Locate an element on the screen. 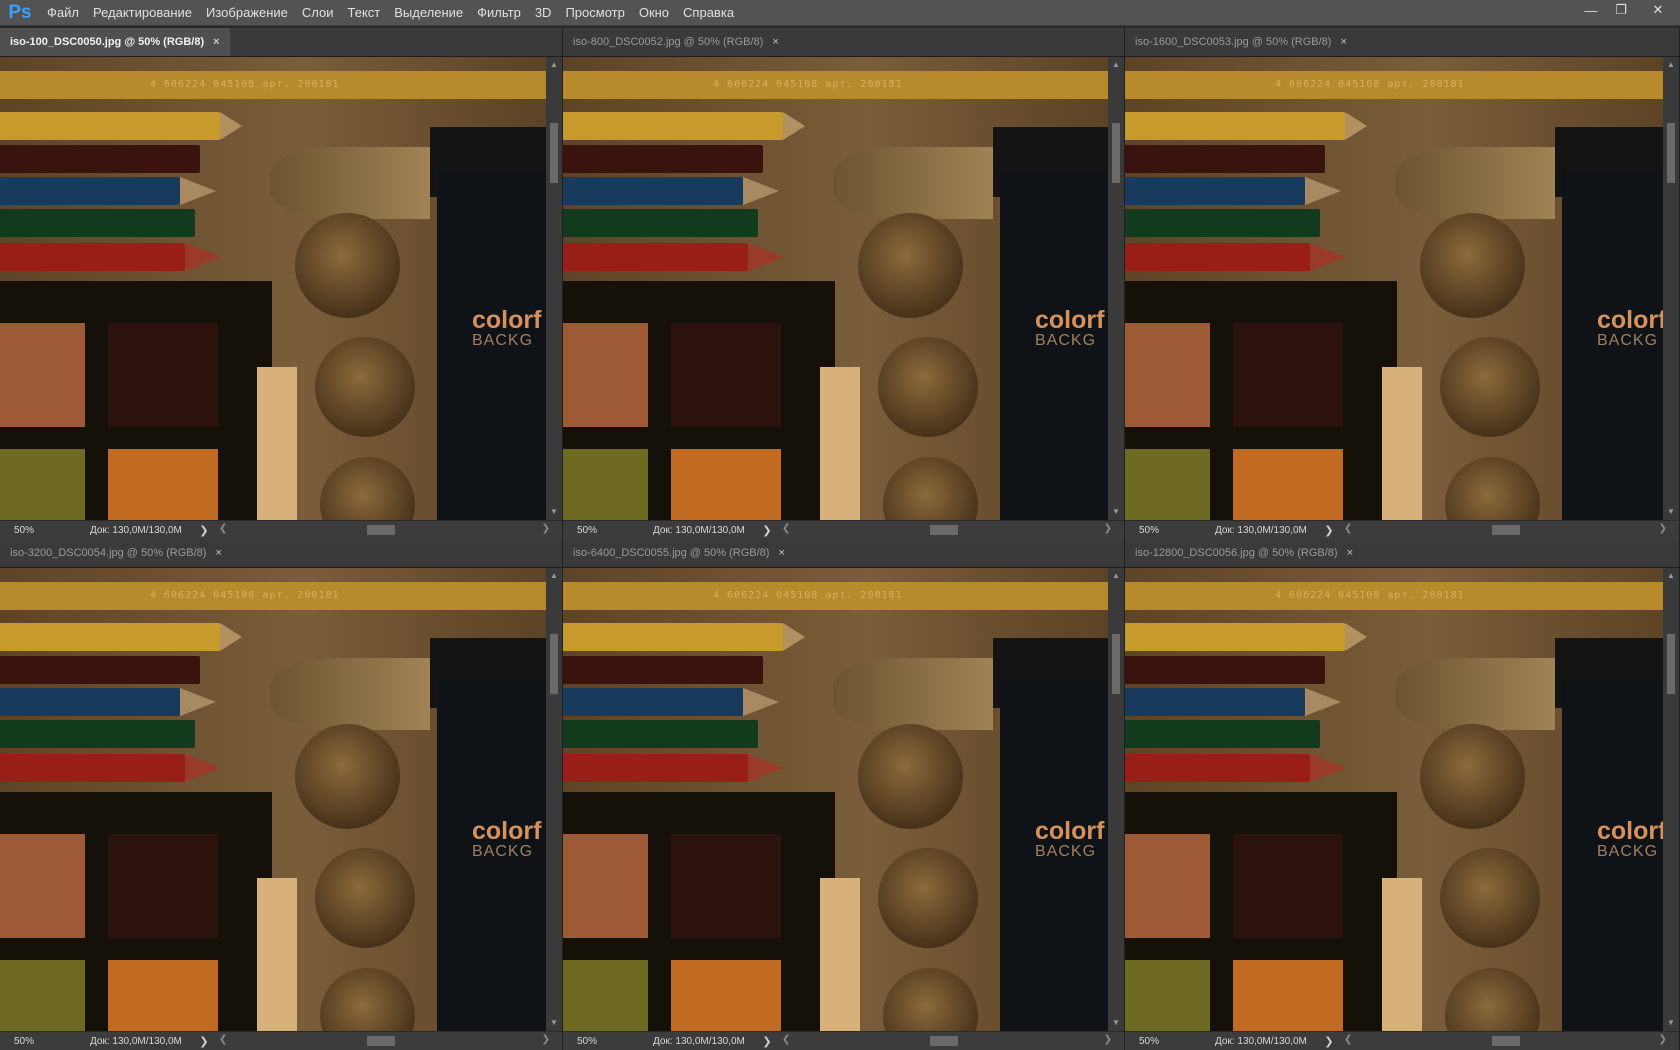  photoshop-logo: Ps is located at coordinates (20, 13).